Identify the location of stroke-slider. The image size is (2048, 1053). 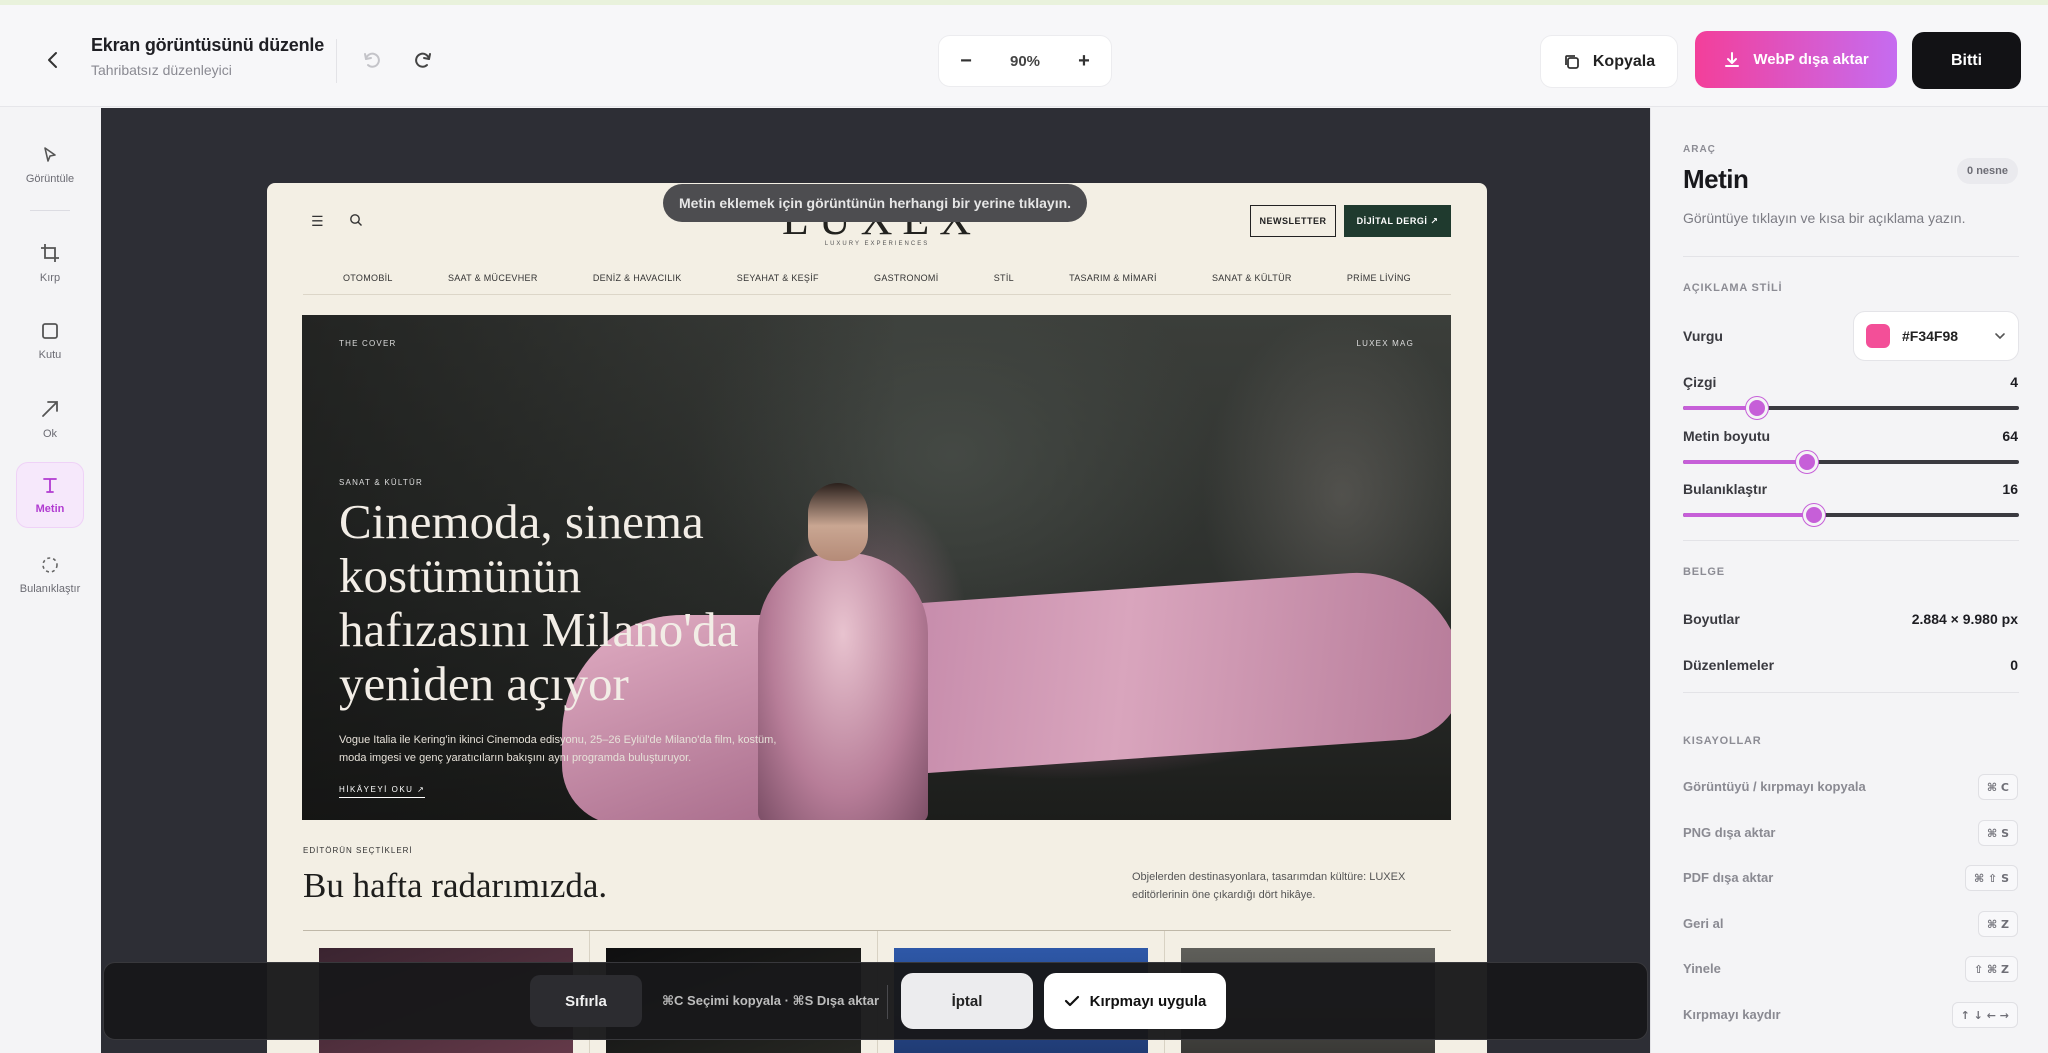
(1851, 408).